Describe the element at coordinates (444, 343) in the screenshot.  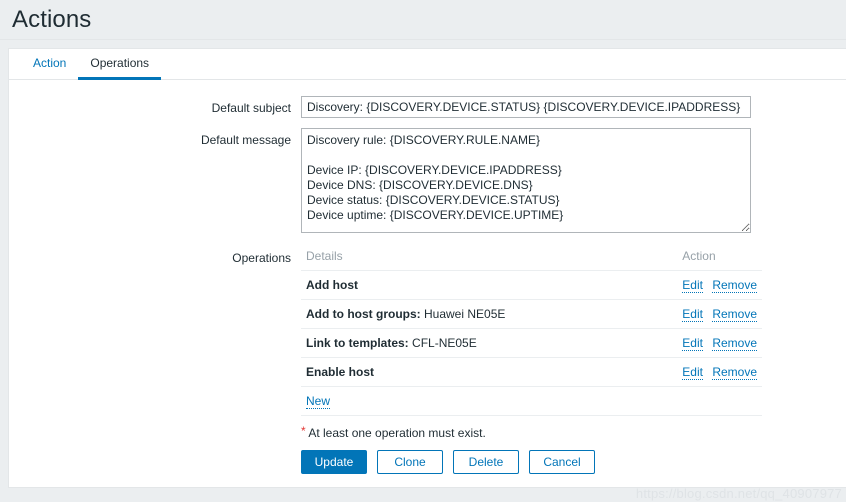
I see `operation-value: CFL-NE05E` at that location.